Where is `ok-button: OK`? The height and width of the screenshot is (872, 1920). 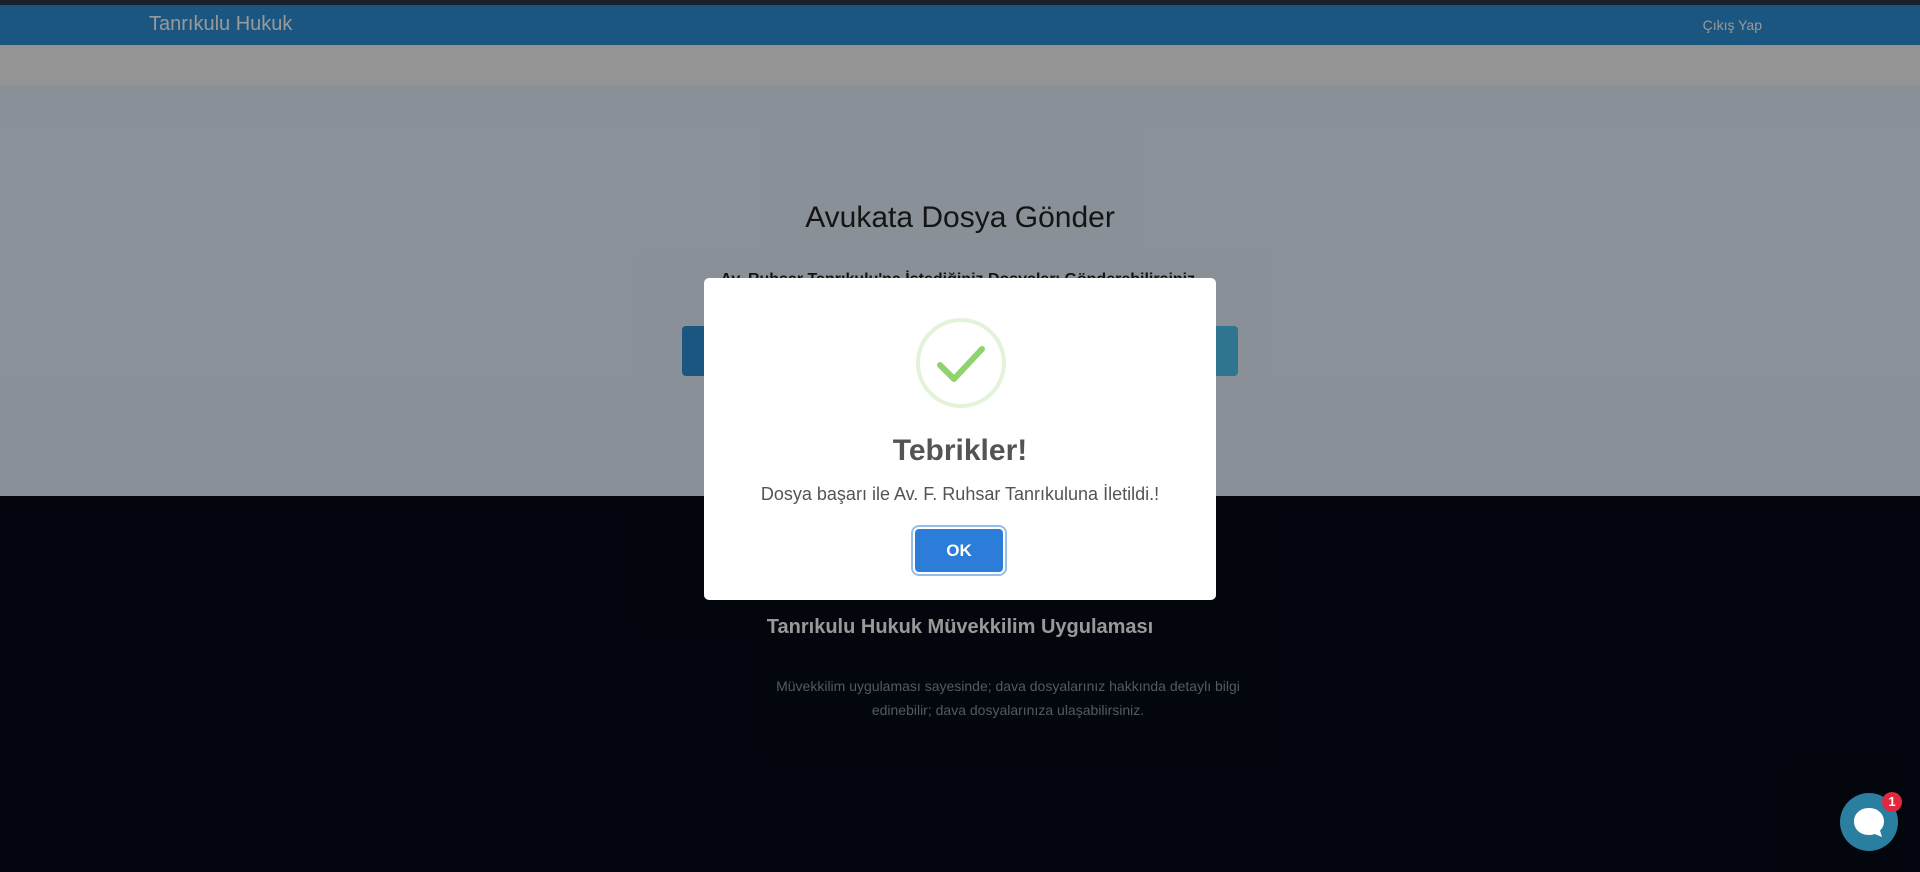
ok-button: OK is located at coordinates (959, 550).